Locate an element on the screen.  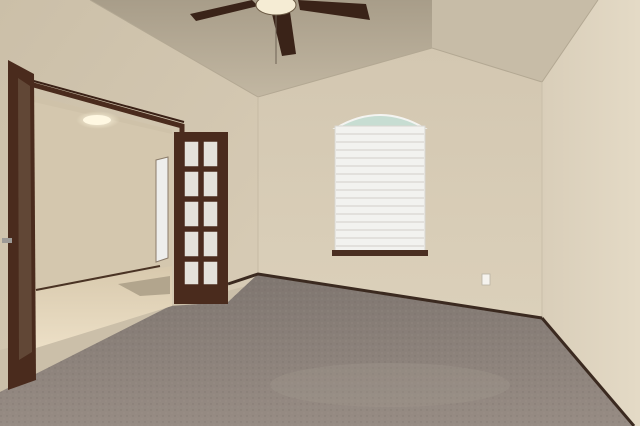
french-door-left-glass is located at coordinates (25, 219).